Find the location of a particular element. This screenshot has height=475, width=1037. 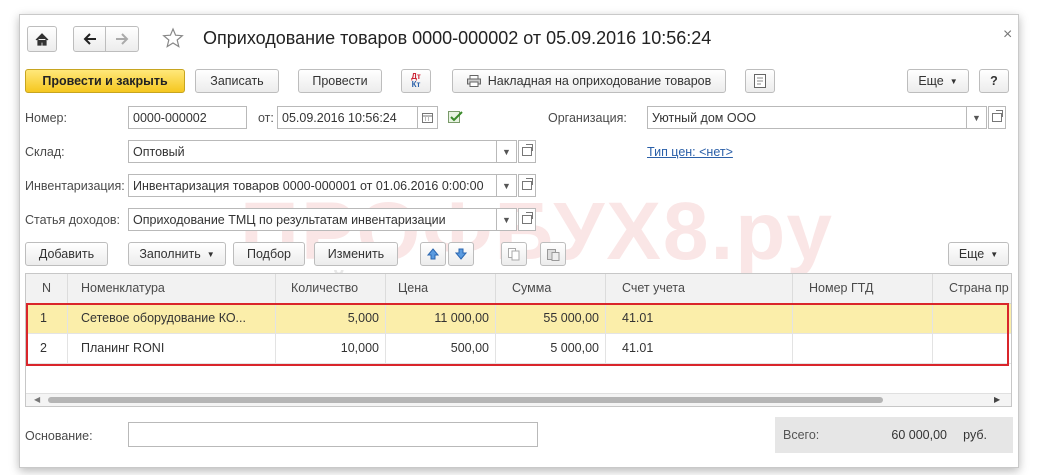

horizontal-scrollbar: ◀ ▶ is located at coordinates (518, 399).